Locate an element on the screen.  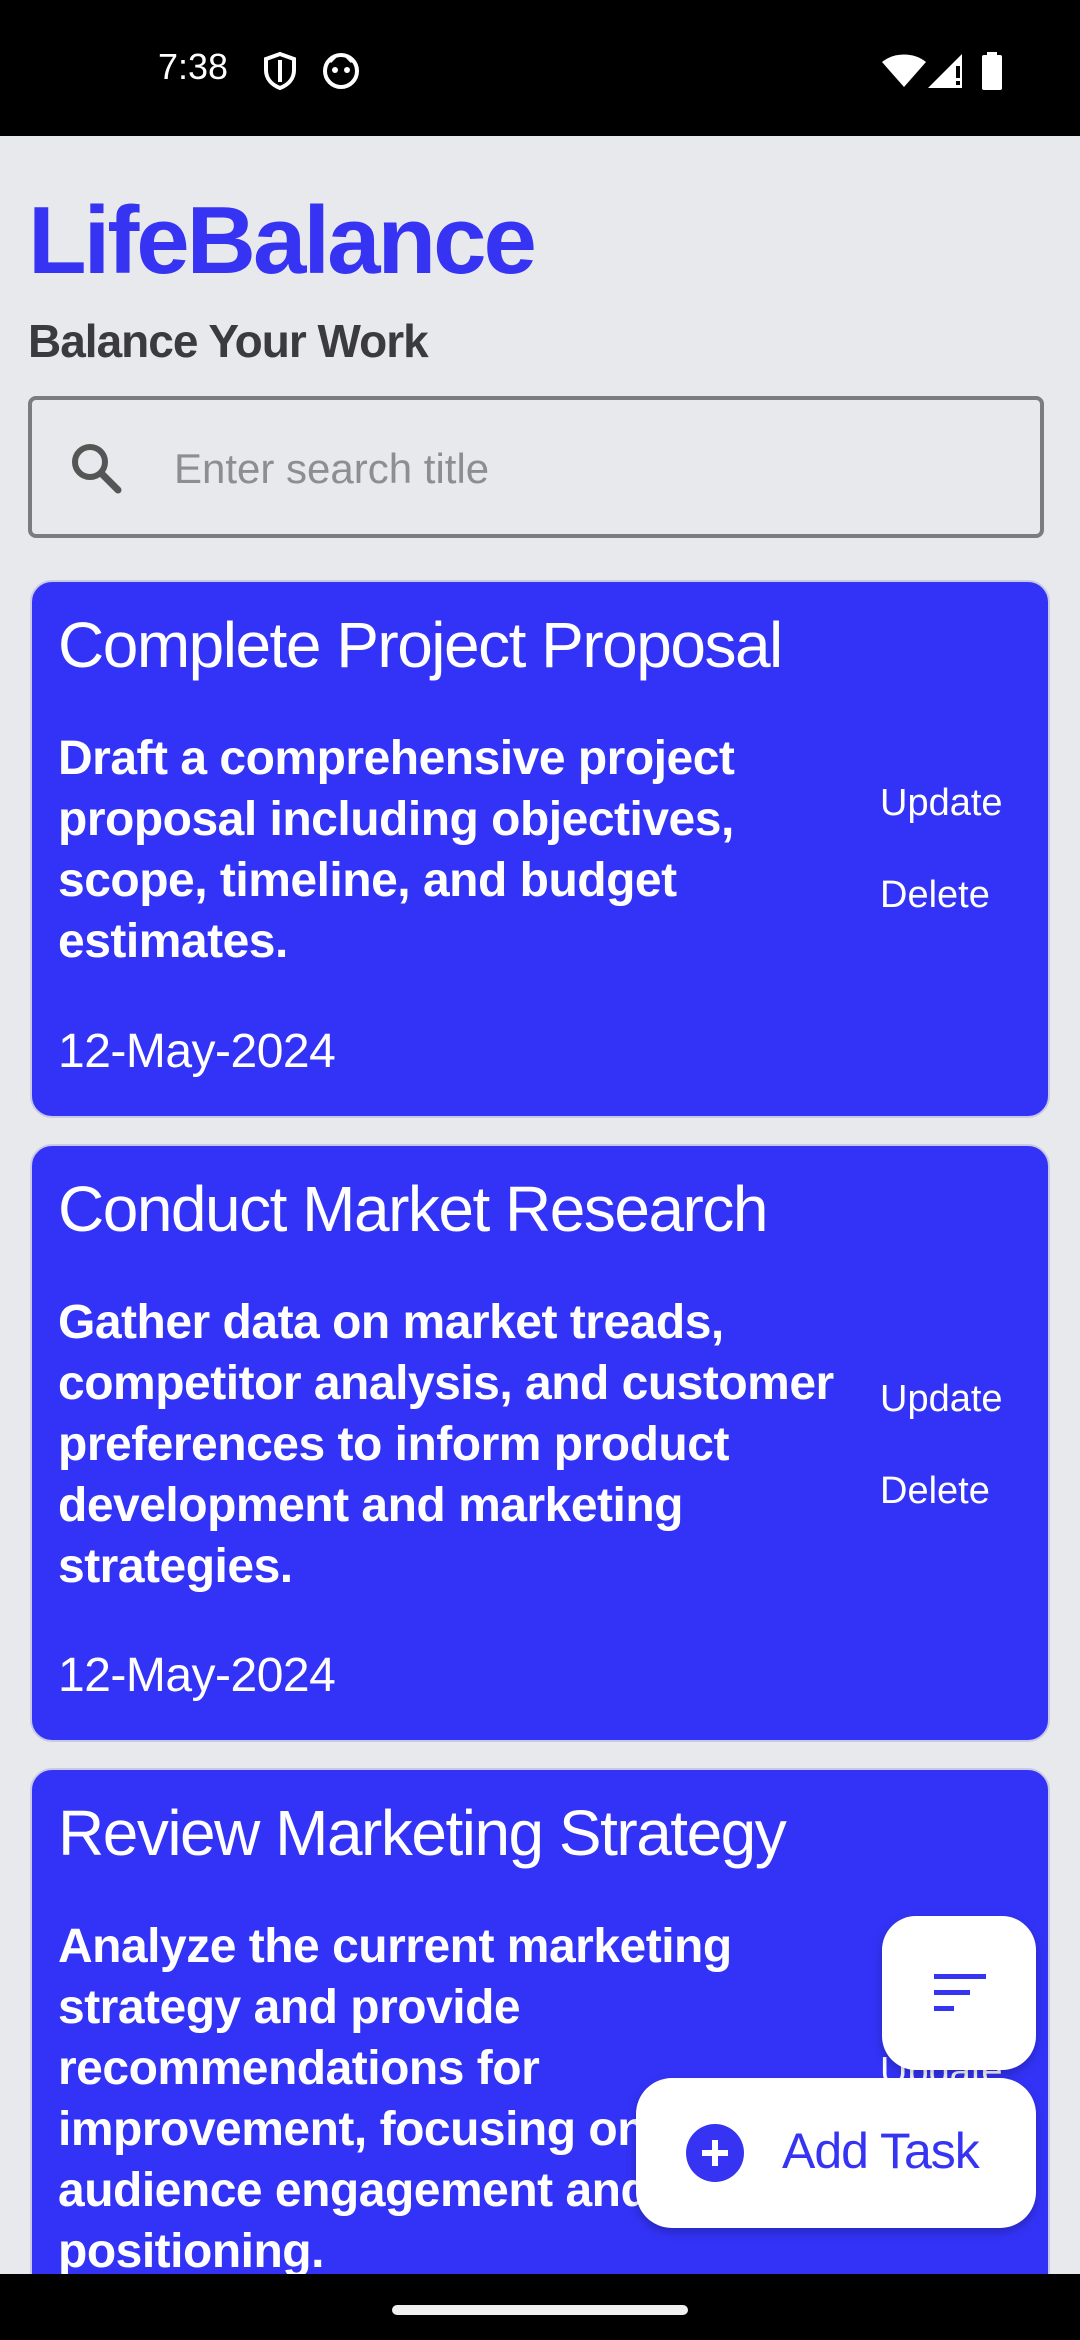
task-title: Conduct Market Research is located at coordinates (413, 1209).